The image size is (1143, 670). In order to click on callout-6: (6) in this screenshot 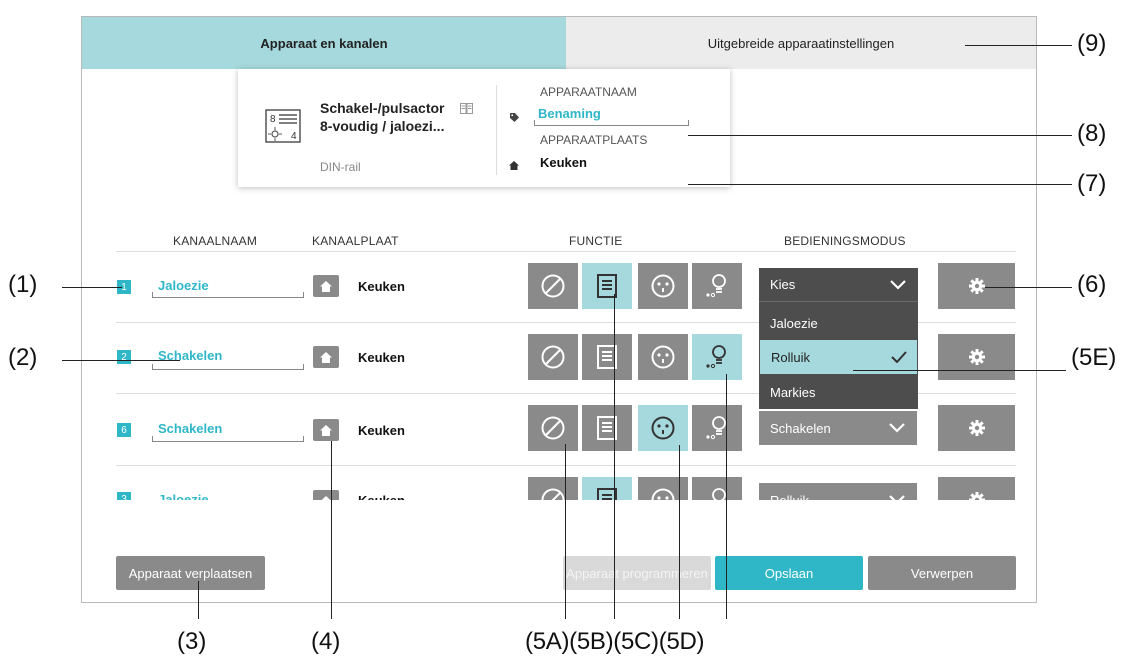, I will do `click(1092, 284)`.